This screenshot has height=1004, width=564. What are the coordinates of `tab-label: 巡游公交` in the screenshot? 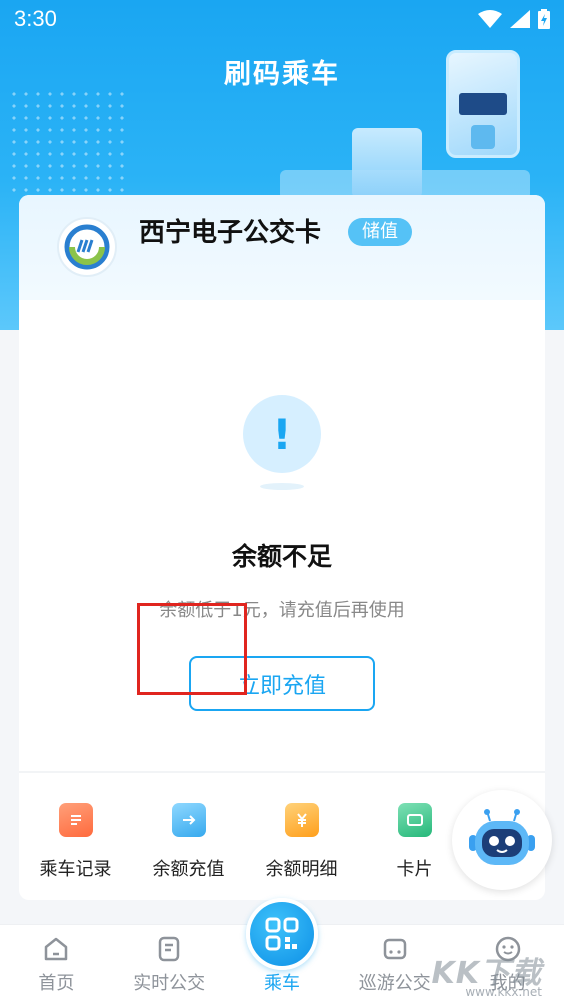 It's located at (394, 983).